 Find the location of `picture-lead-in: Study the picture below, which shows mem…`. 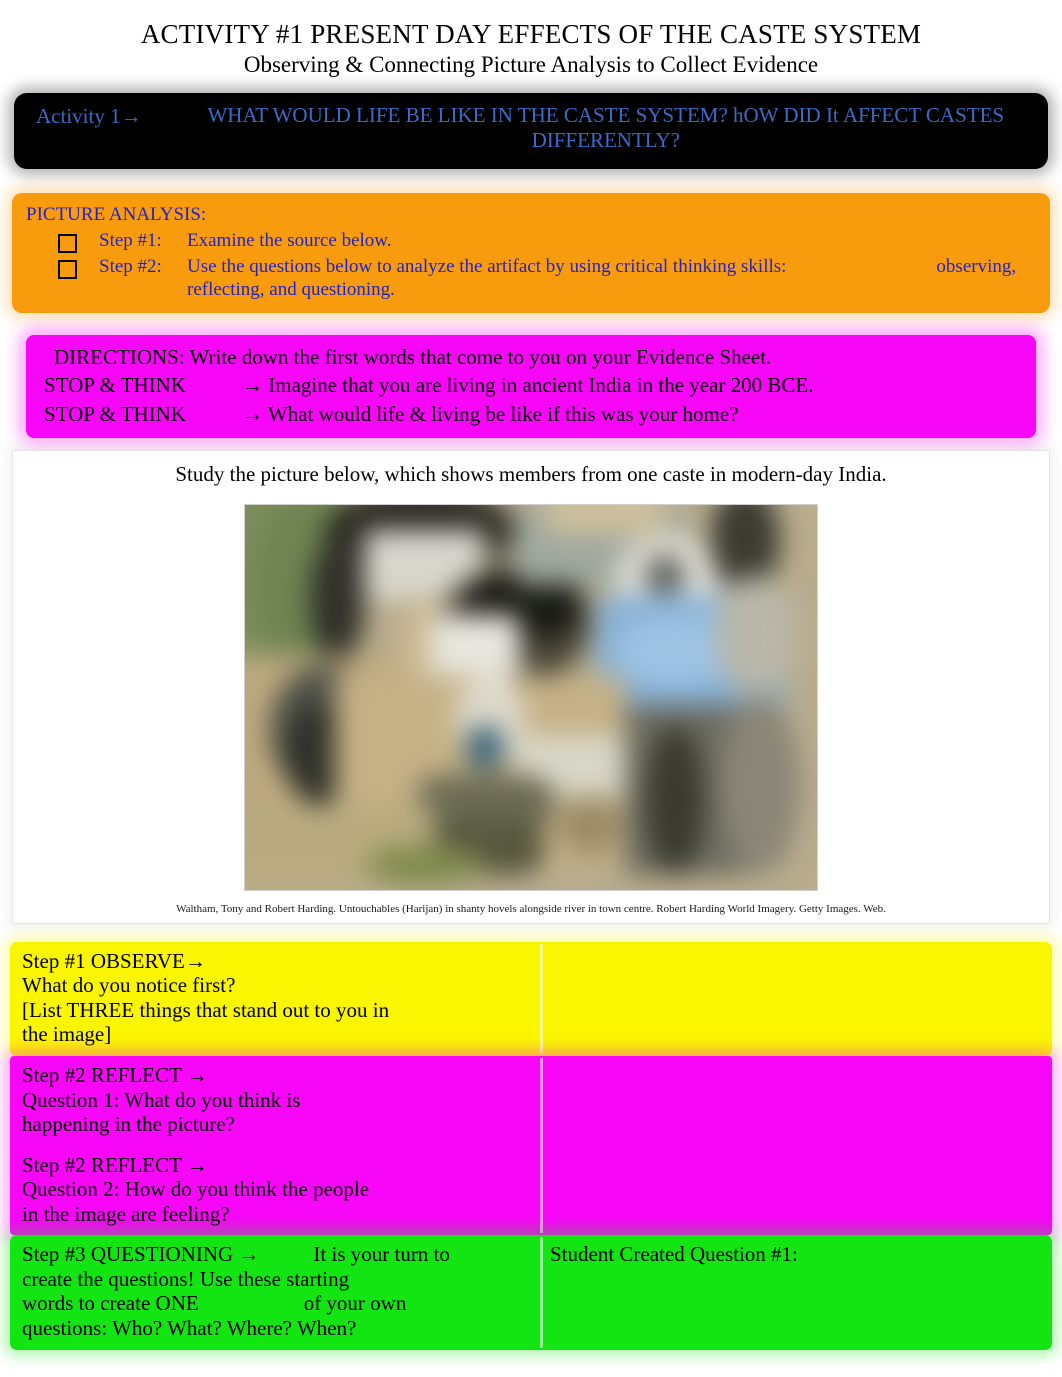

picture-lead-in: Study the picture below, which shows mem… is located at coordinates (531, 474).